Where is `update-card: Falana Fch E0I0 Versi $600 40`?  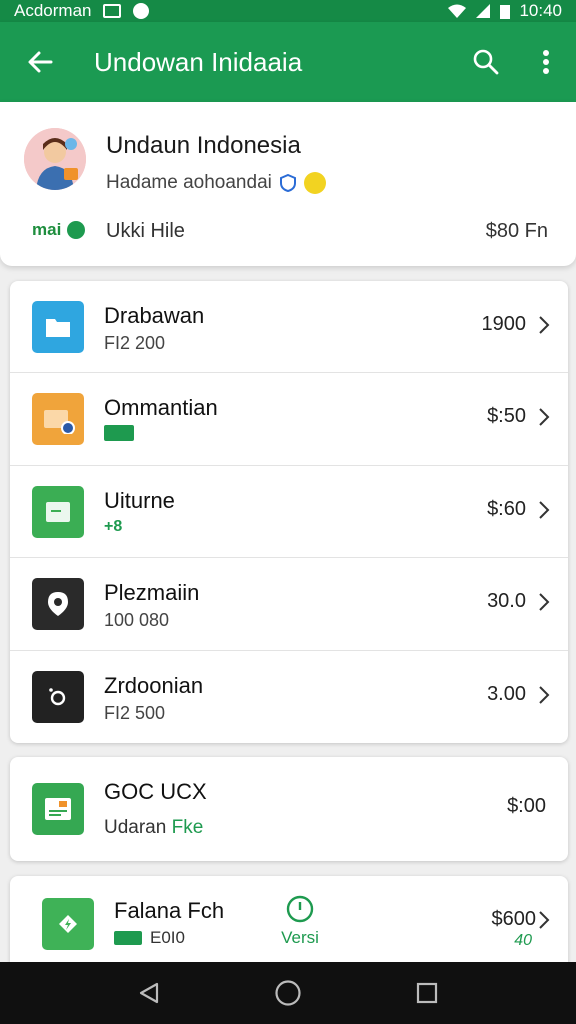 update-card: Falana Fch E0I0 Versi $600 40 is located at coordinates (289, 926).